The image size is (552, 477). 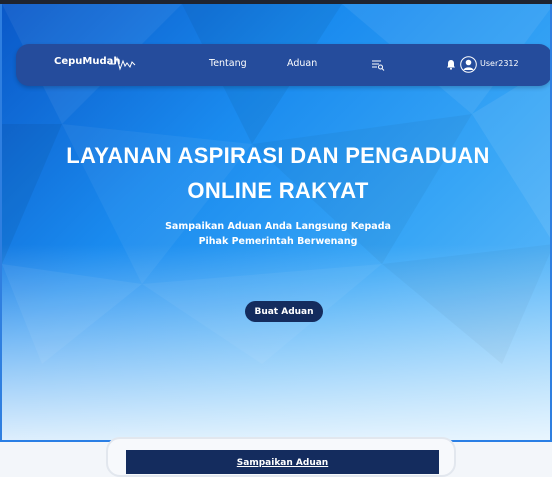 I want to click on complaint-form-header: Sampaikan Aduan, so click(x=282, y=462).